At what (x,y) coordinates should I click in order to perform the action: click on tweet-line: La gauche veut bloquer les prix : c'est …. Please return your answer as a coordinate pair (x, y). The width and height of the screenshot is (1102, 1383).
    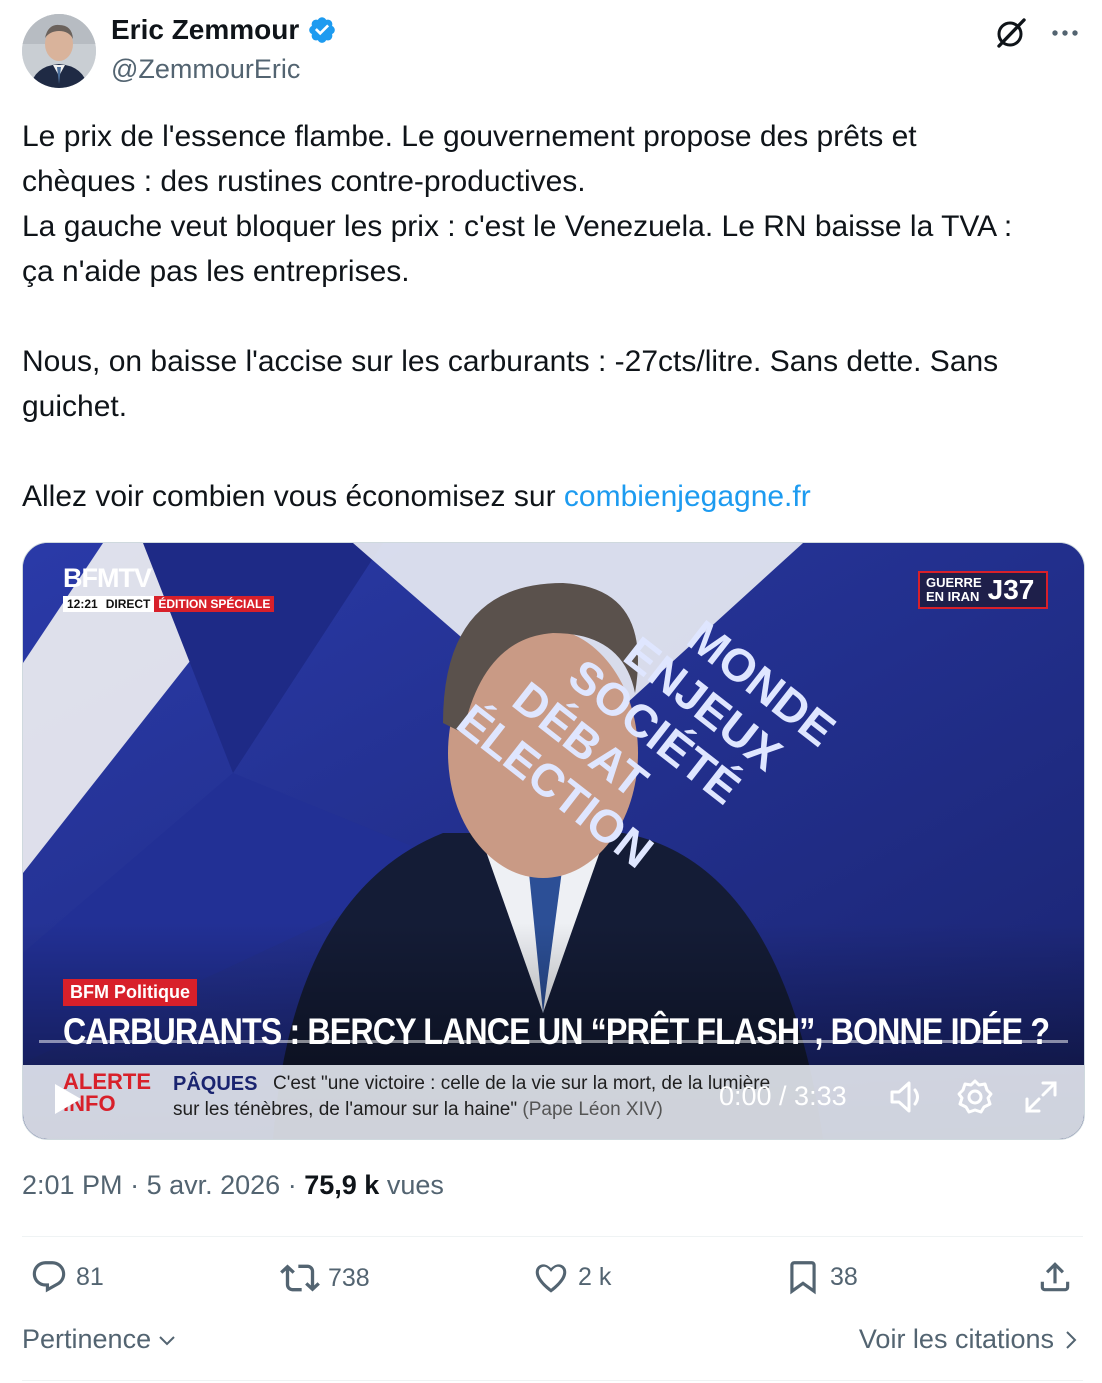
    Looking at the image, I should click on (517, 226).